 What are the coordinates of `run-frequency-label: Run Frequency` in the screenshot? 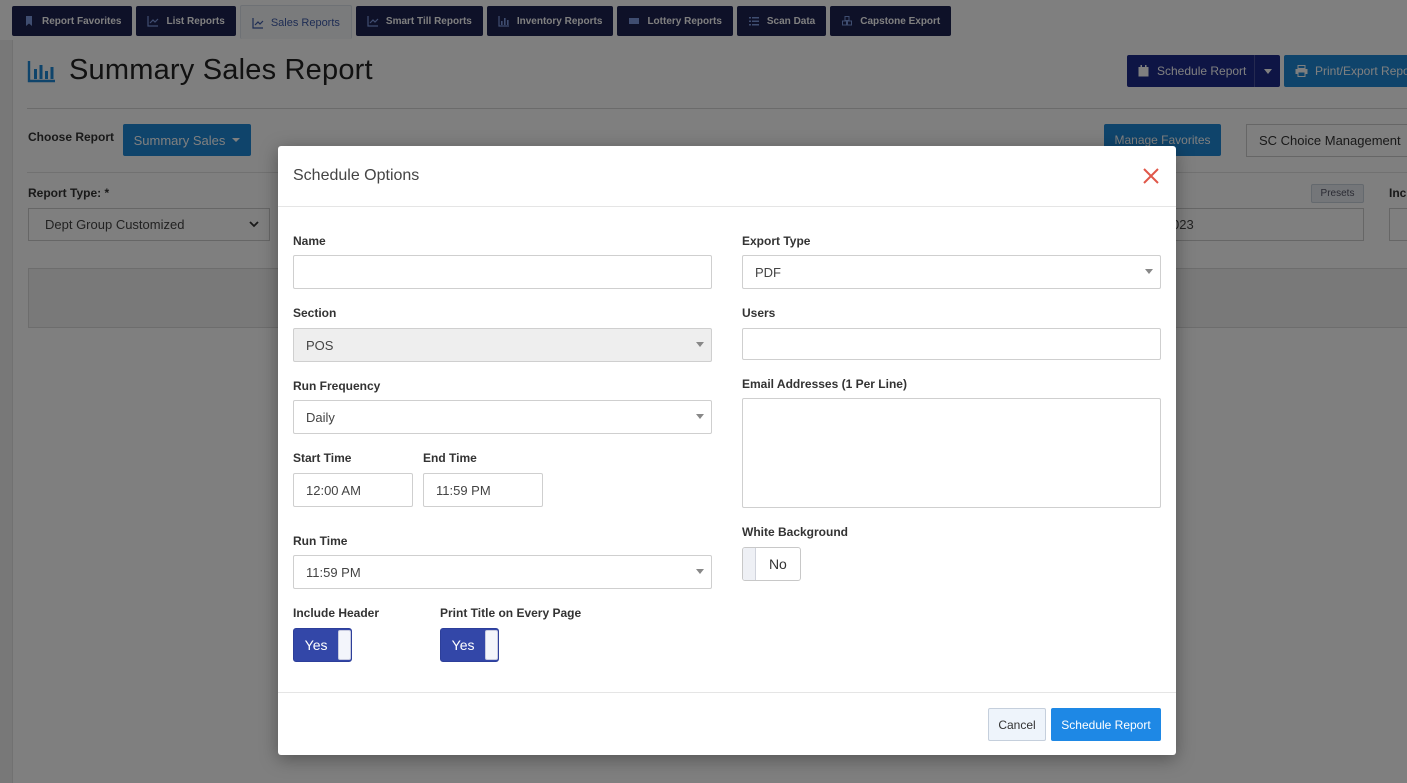 It's located at (337, 386).